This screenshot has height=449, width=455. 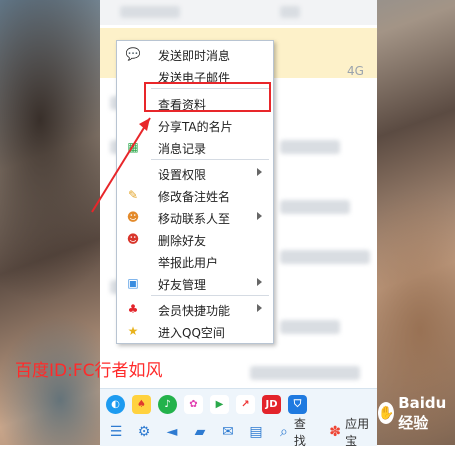 What do you see at coordinates (195, 195) in the screenshot?
I see `menu-item-edit-remark: ✎ 修改备注姓名` at bounding box center [195, 195].